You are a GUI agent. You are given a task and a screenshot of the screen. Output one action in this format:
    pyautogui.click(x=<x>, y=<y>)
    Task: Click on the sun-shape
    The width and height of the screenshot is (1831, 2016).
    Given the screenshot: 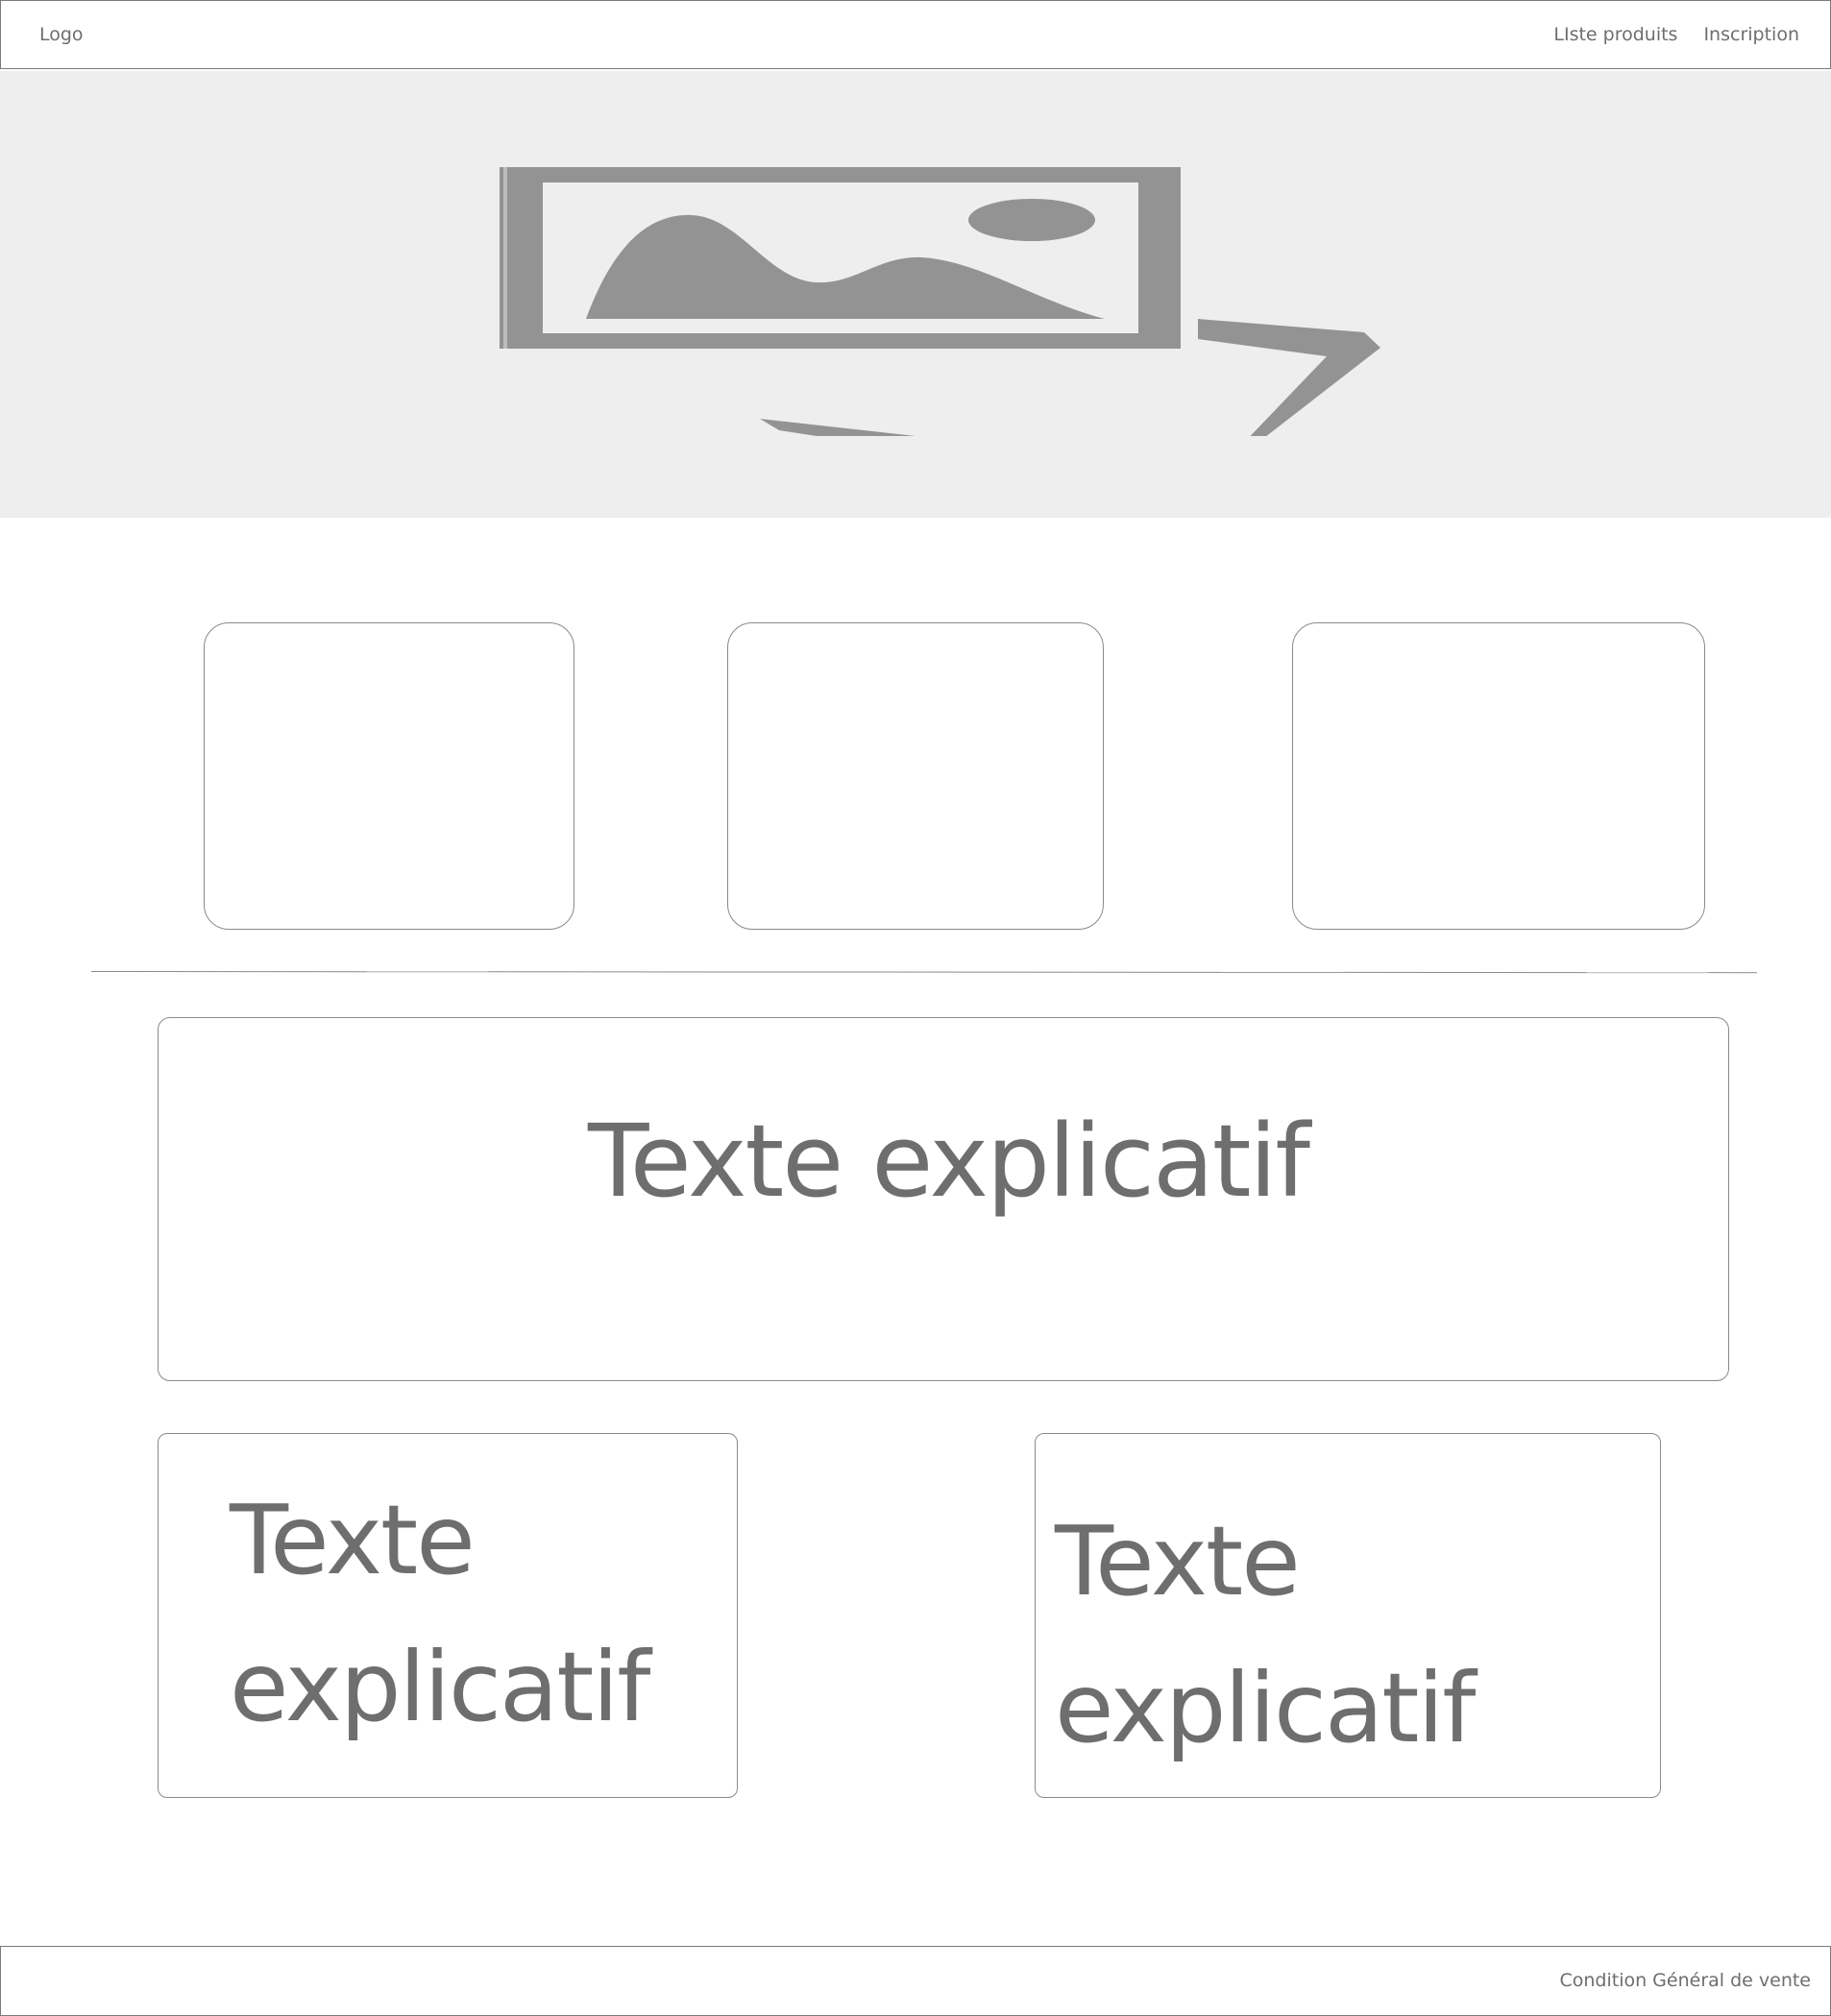 What is the action you would take?
    pyautogui.click(x=1031, y=220)
    